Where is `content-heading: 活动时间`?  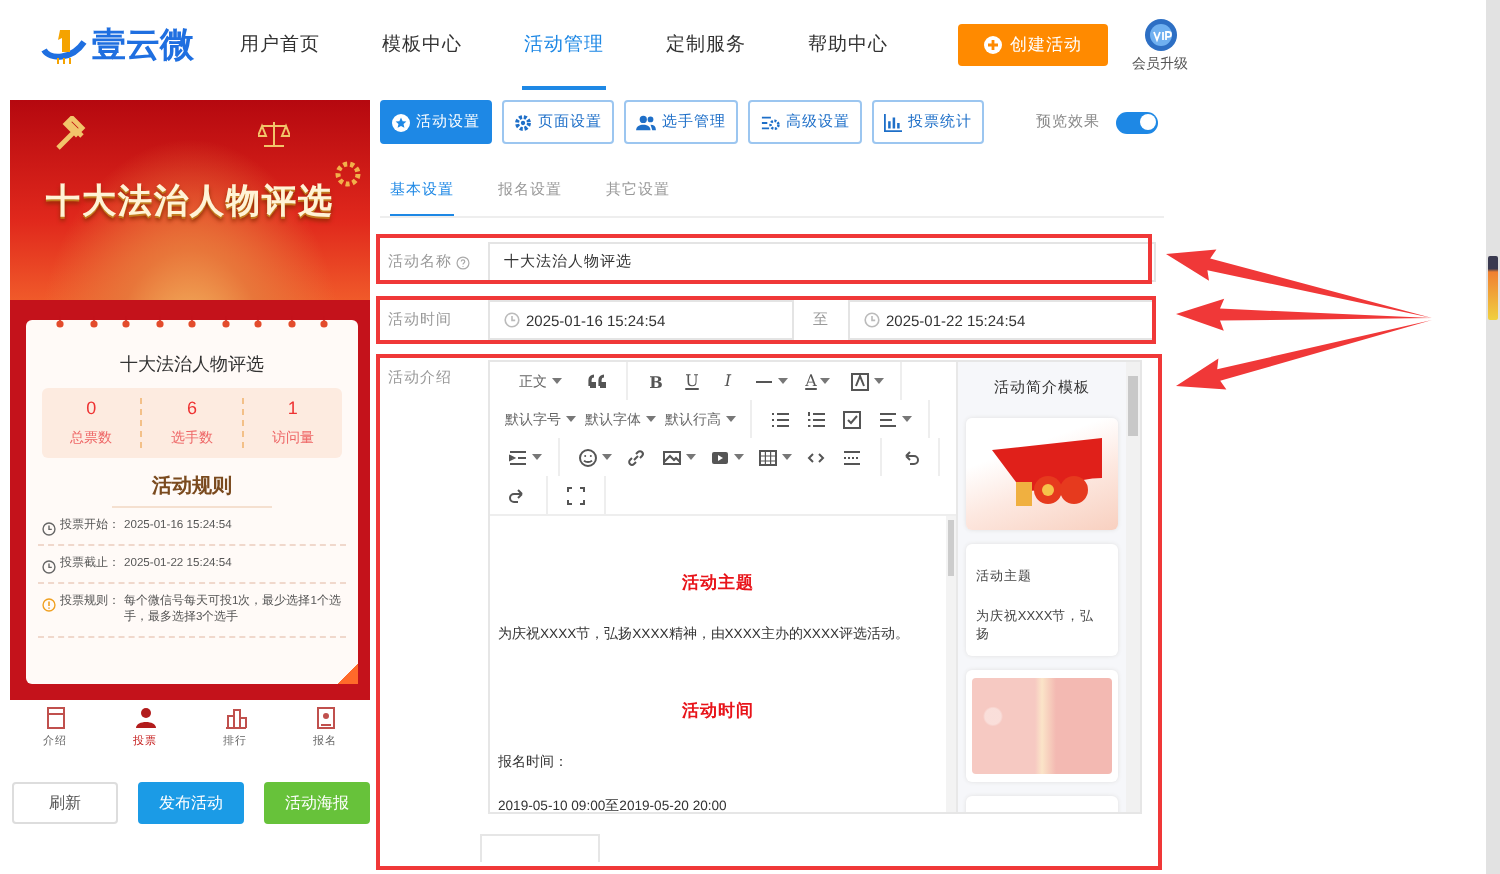
content-heading: 活动时间 is located at coordinates (718, 712).